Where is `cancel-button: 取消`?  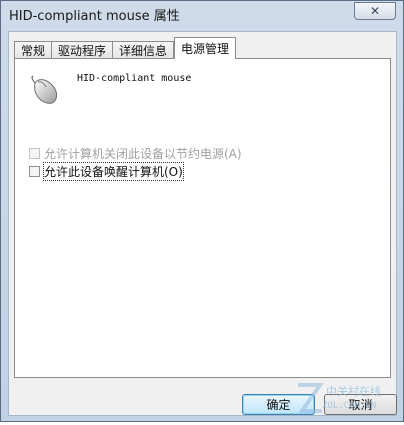
cancel-button: 取消 is located at coordinates (360, 404).